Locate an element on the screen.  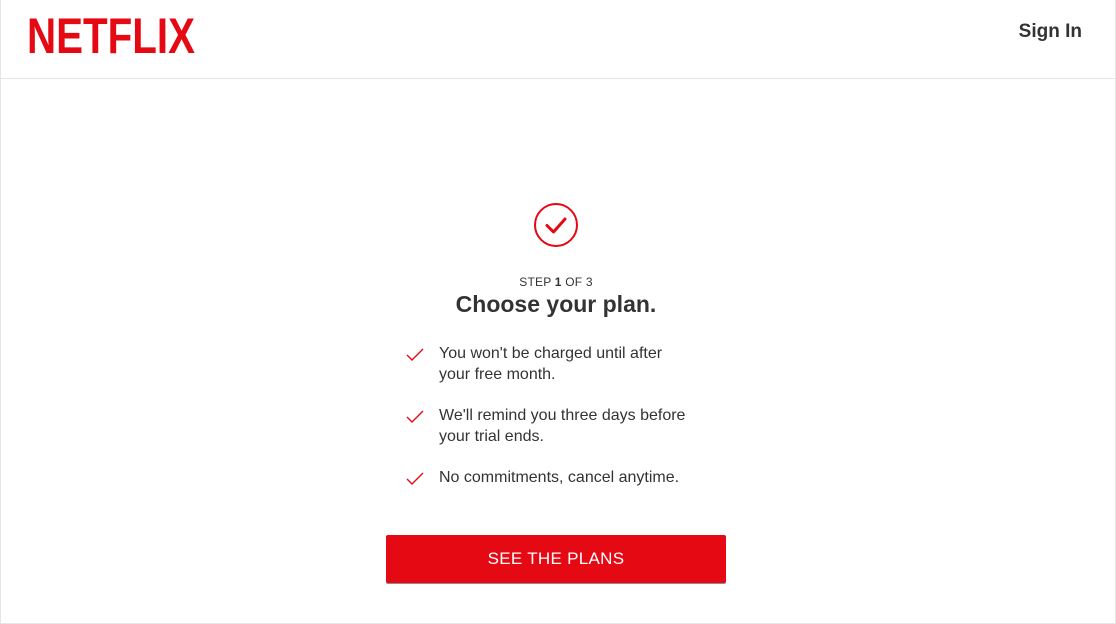
page-title: Choose your plan. is located at coordinates (556, 304).